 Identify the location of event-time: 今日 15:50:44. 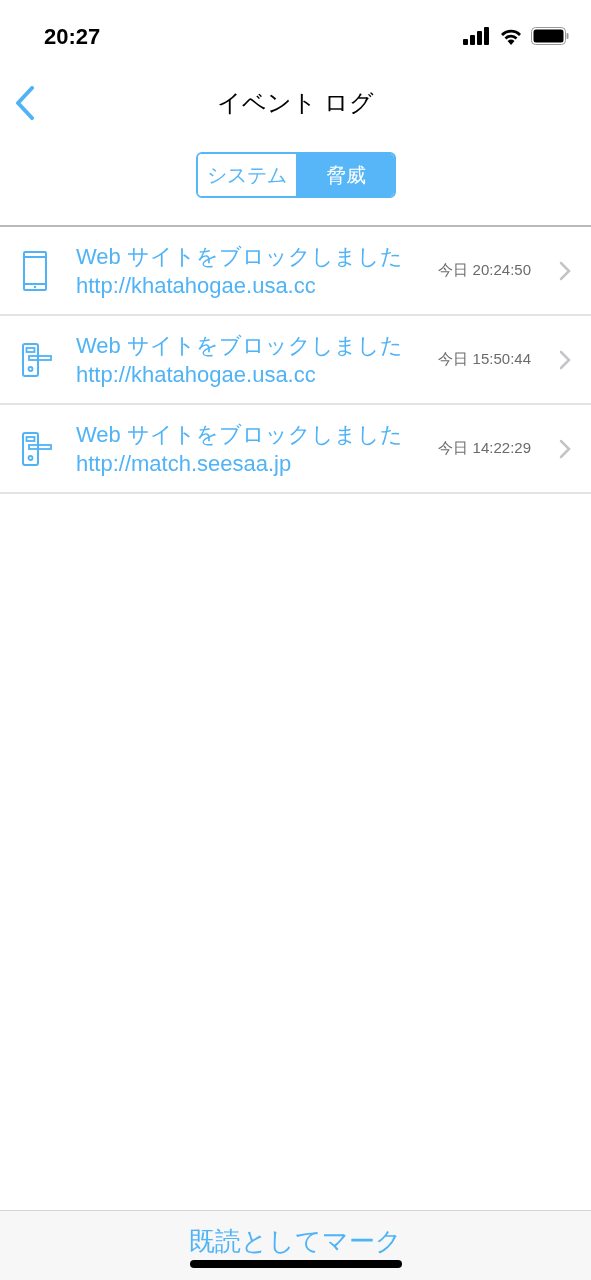
(484, 359).